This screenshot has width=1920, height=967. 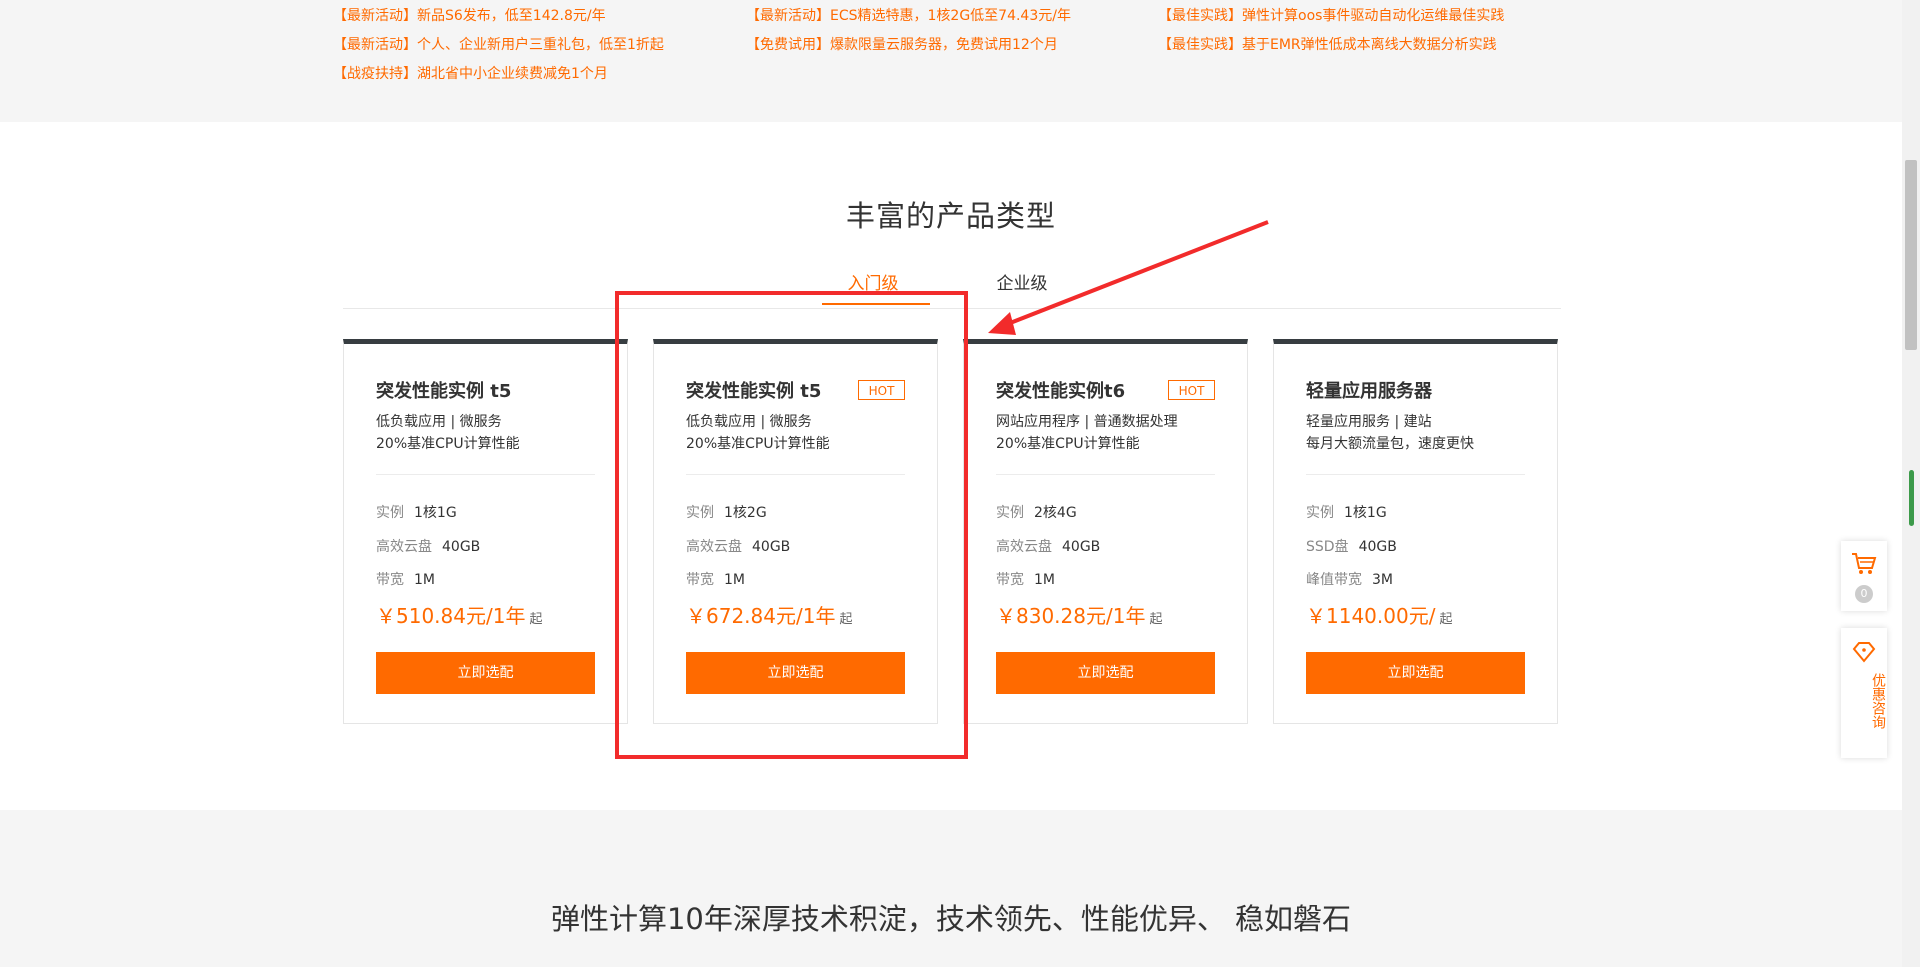 I want to click on price-row: ￥672.84元/1年起, so click(x=769, y=614).